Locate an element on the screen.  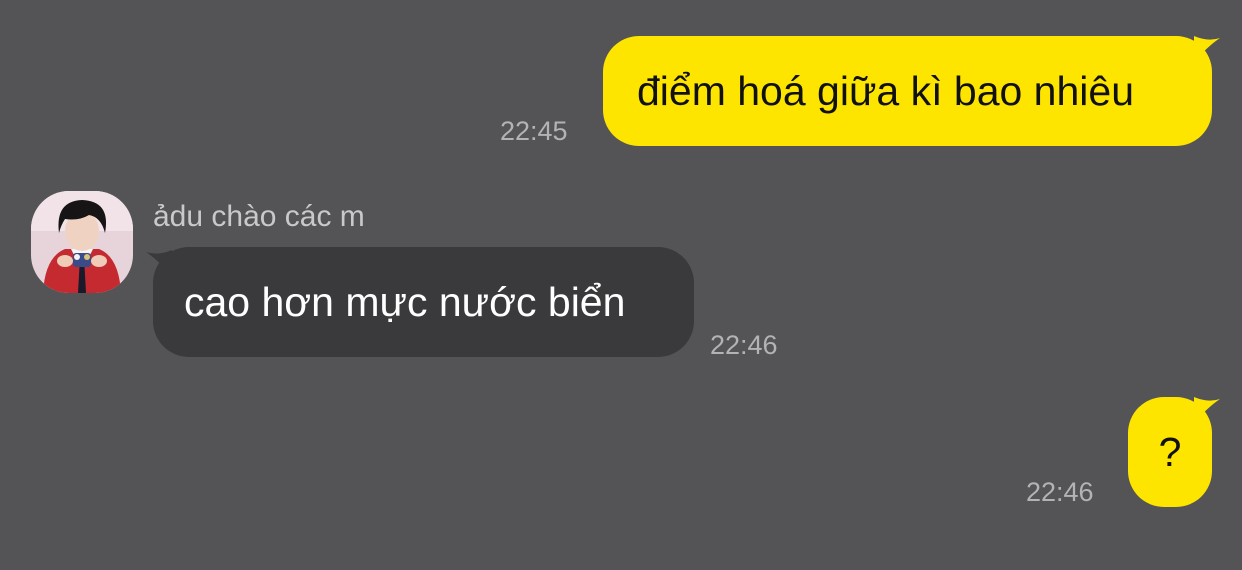
message-bubble-outgoing: điểm hoá giữa kì bao nhiêu is located at coordinates (907, 91).